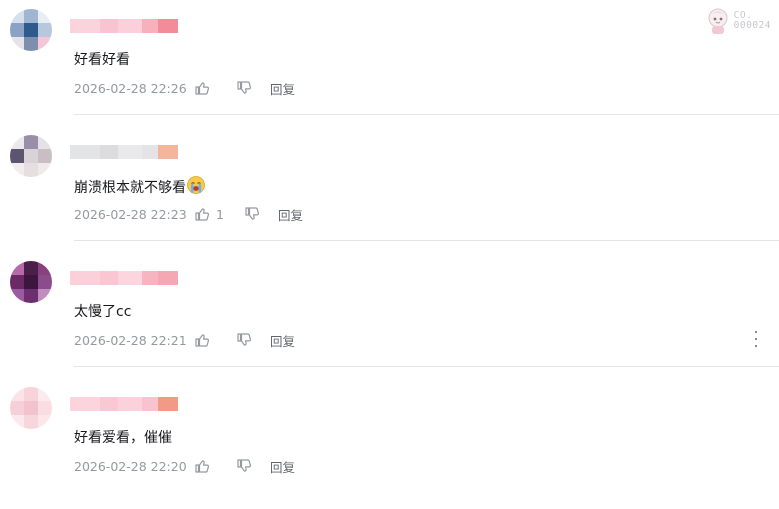  What do you see at coordinates (140, 186) in the screenshot?
I see `comment-text: 崩溃根本就不够看` at bounding box center [140, 186].